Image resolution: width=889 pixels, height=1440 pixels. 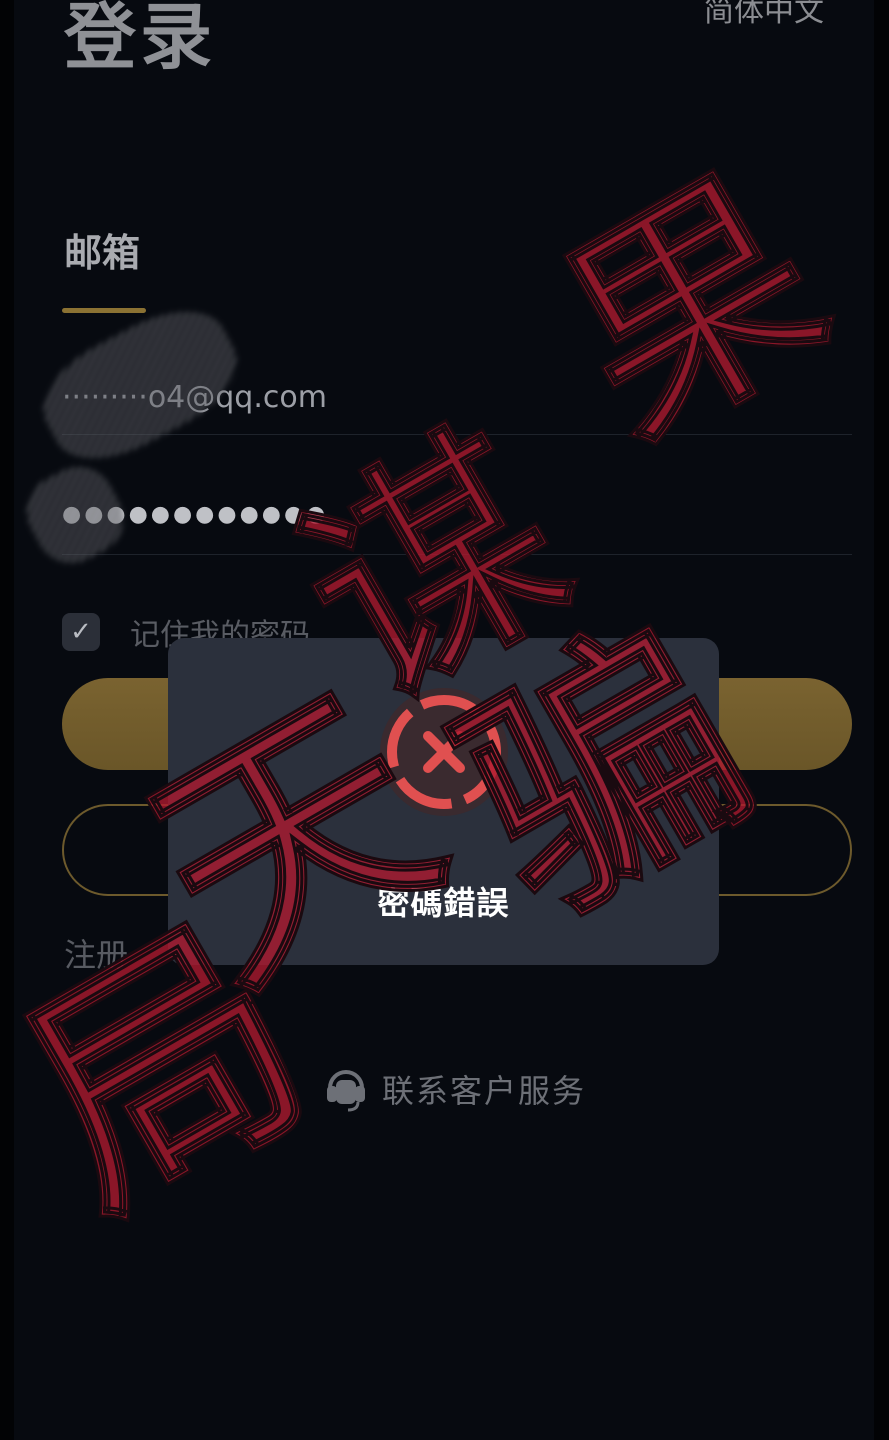 What do you see at coordinates (443, 903) in the screenshot?
I see `toast-message: 密碼錯誤` at bounding box center [443, 903].